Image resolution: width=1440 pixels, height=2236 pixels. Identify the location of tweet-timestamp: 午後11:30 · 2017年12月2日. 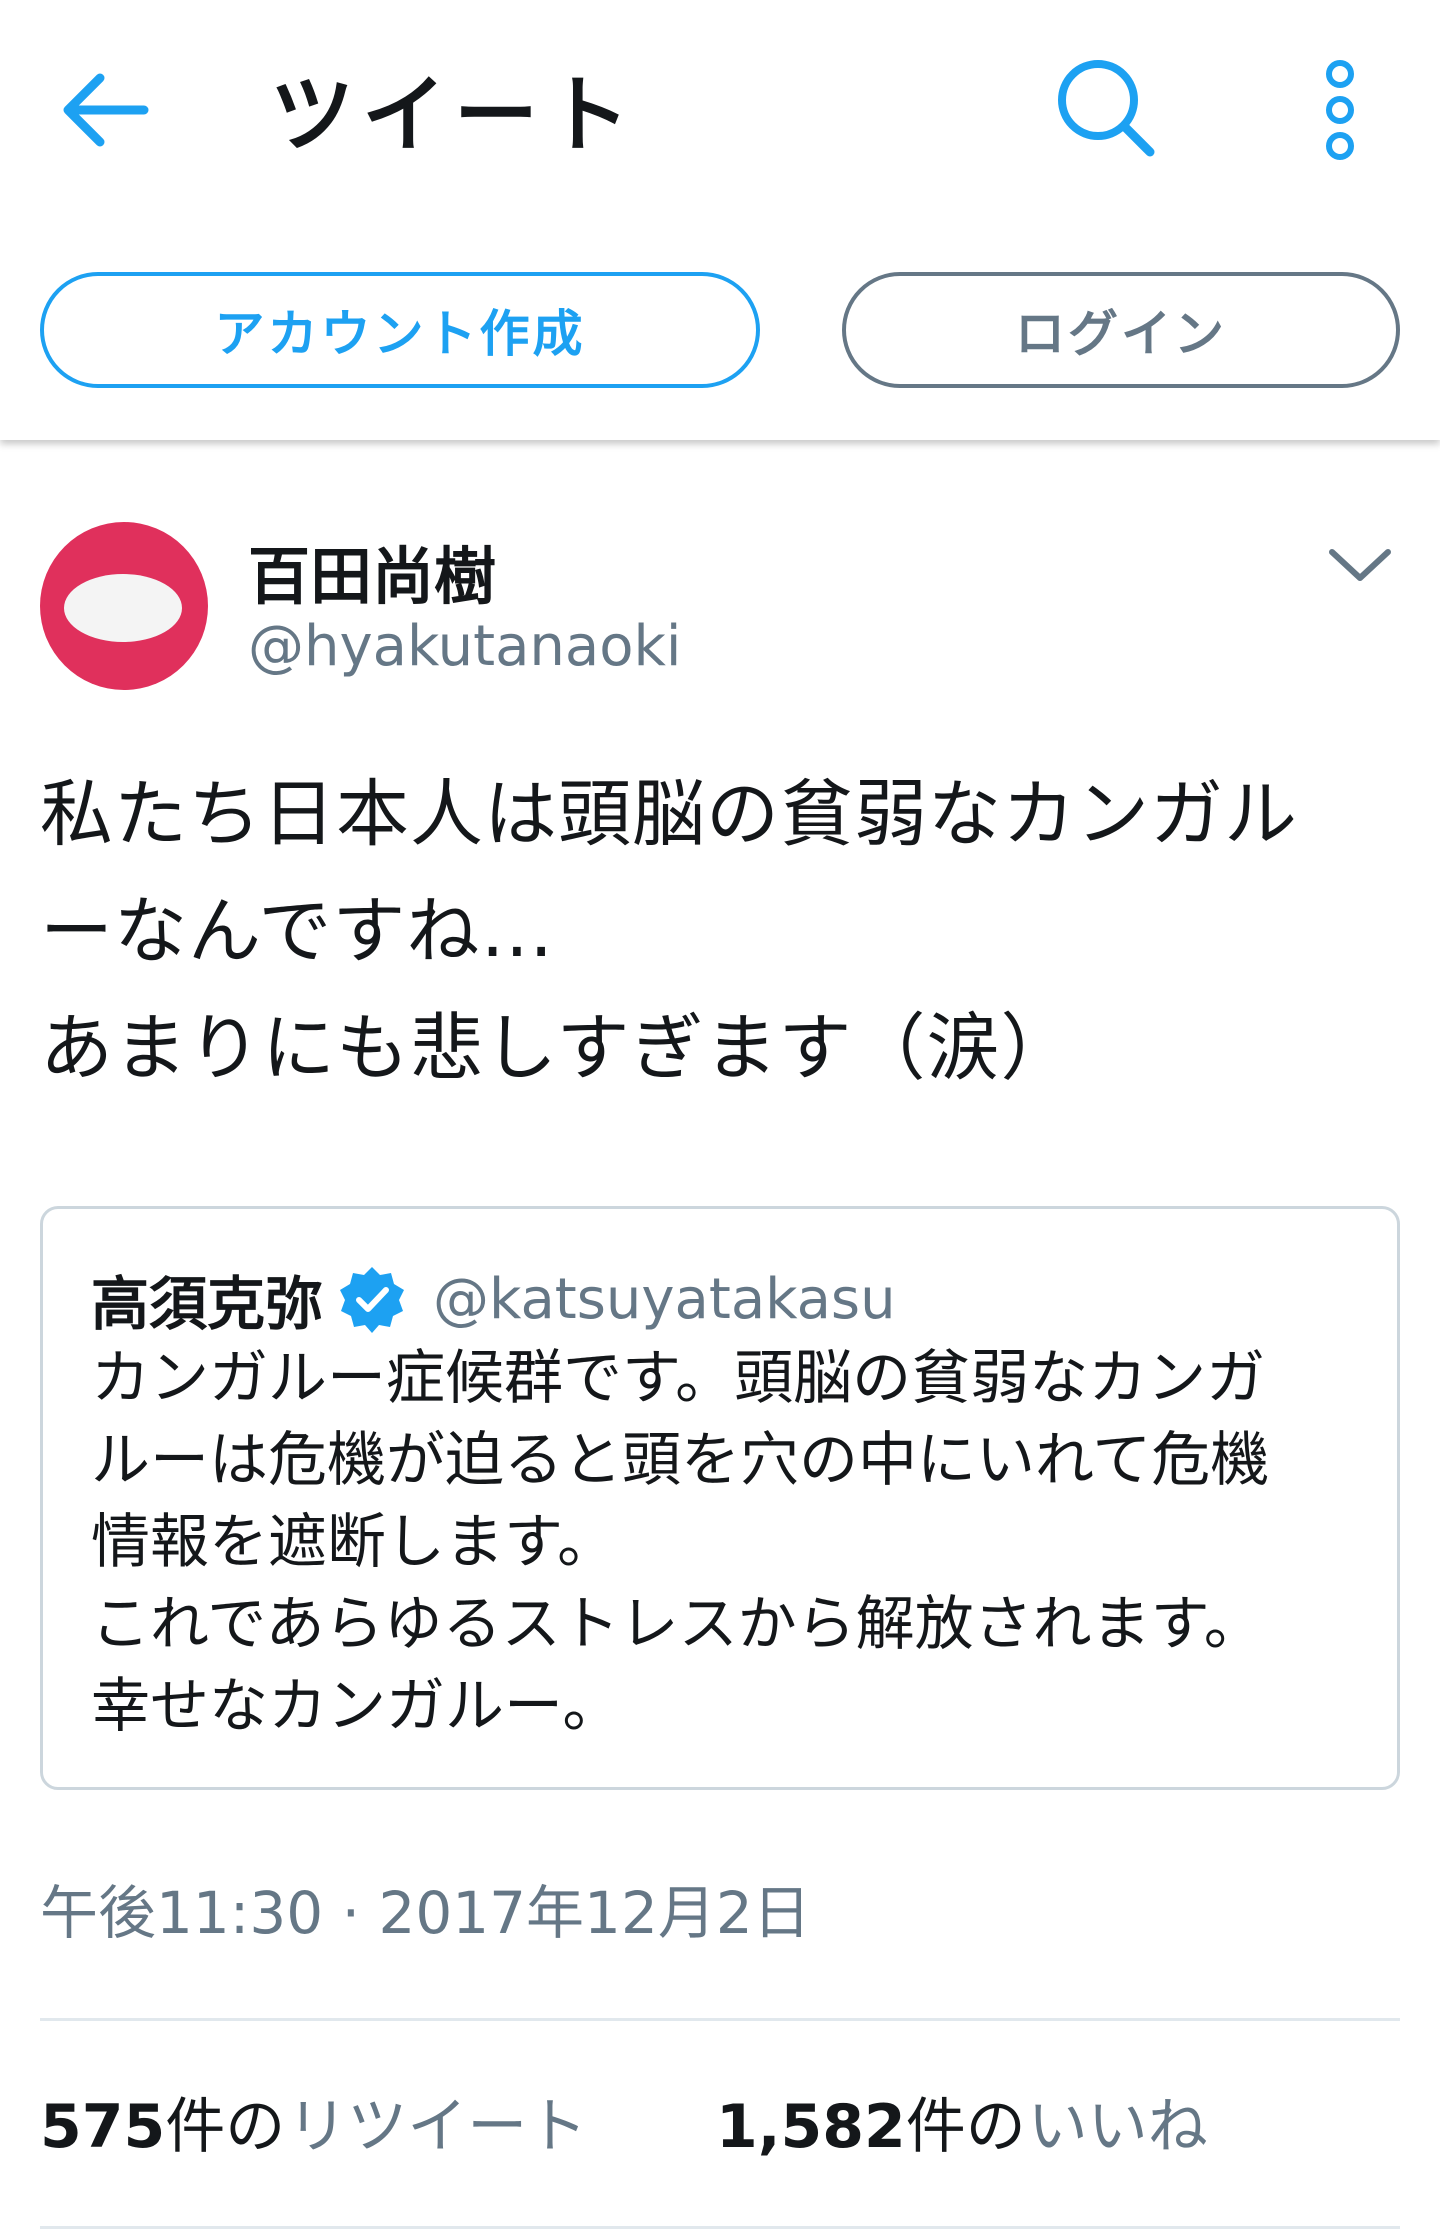
(425, 1908).